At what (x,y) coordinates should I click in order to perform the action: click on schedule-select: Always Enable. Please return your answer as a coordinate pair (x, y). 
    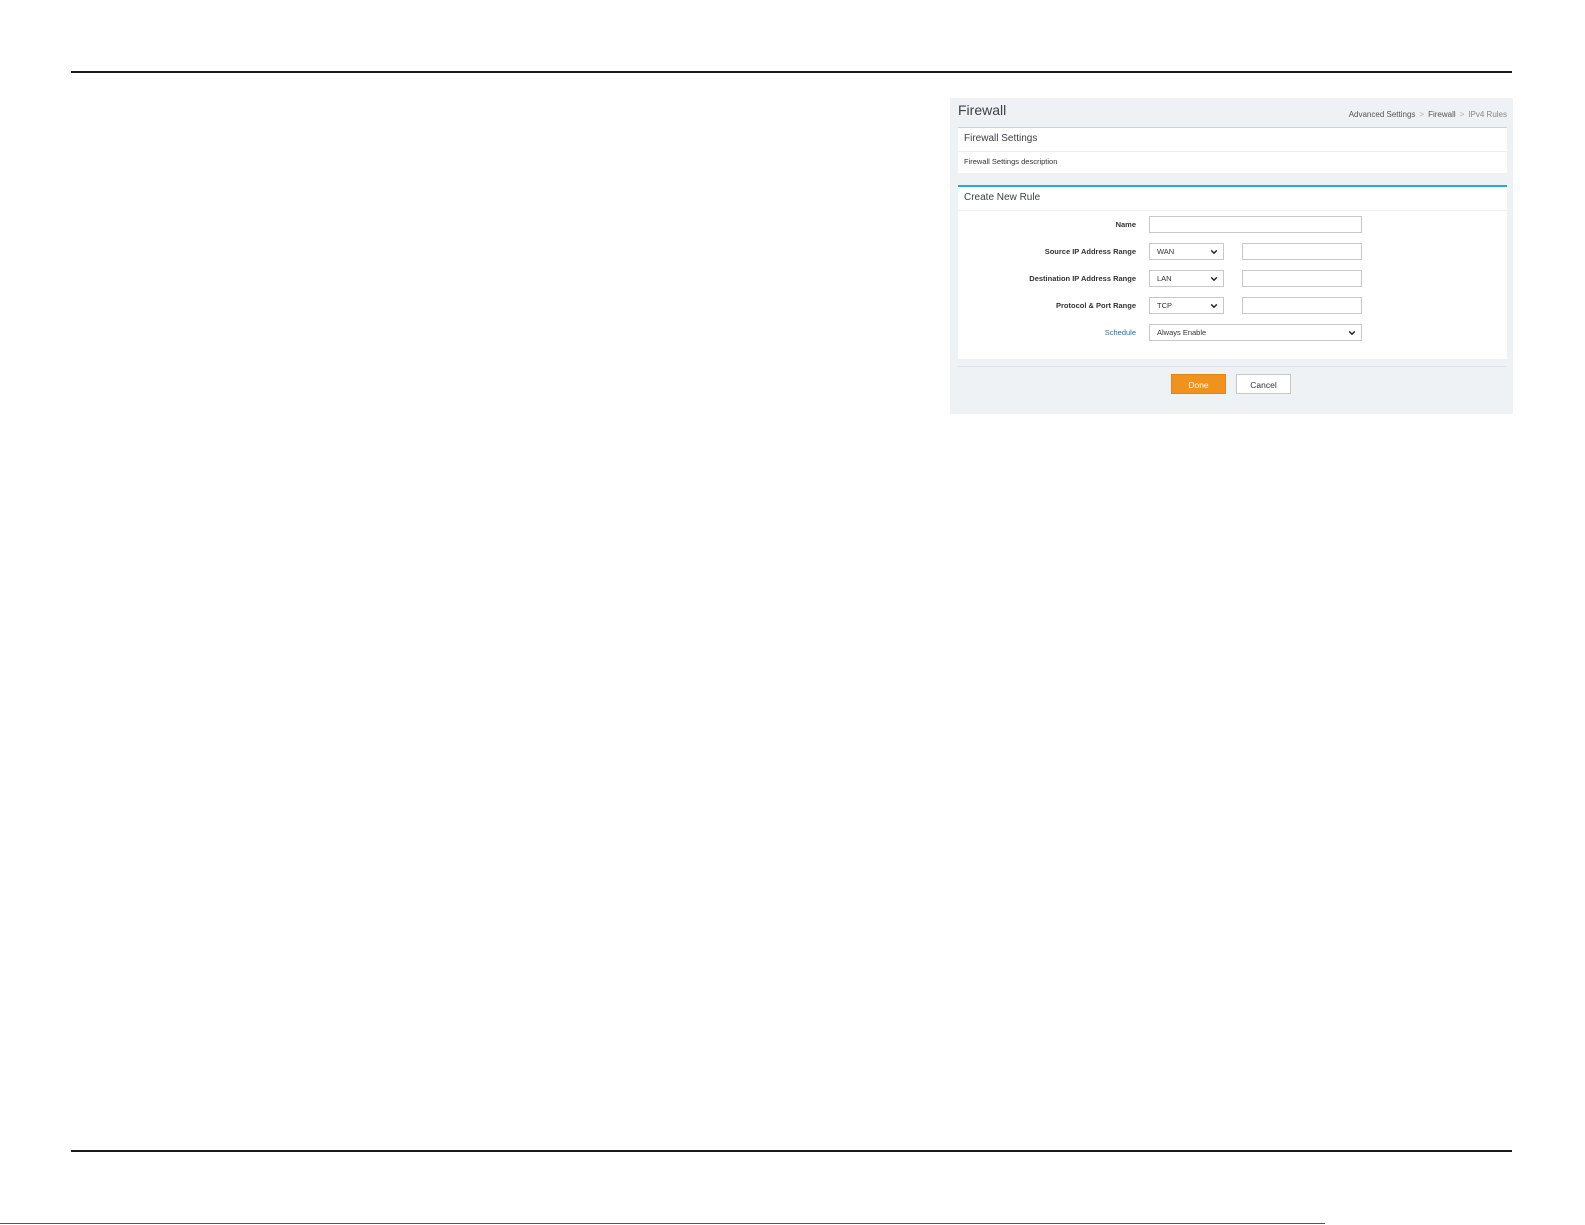
    Looking at the image, I should click on (1255, 332).